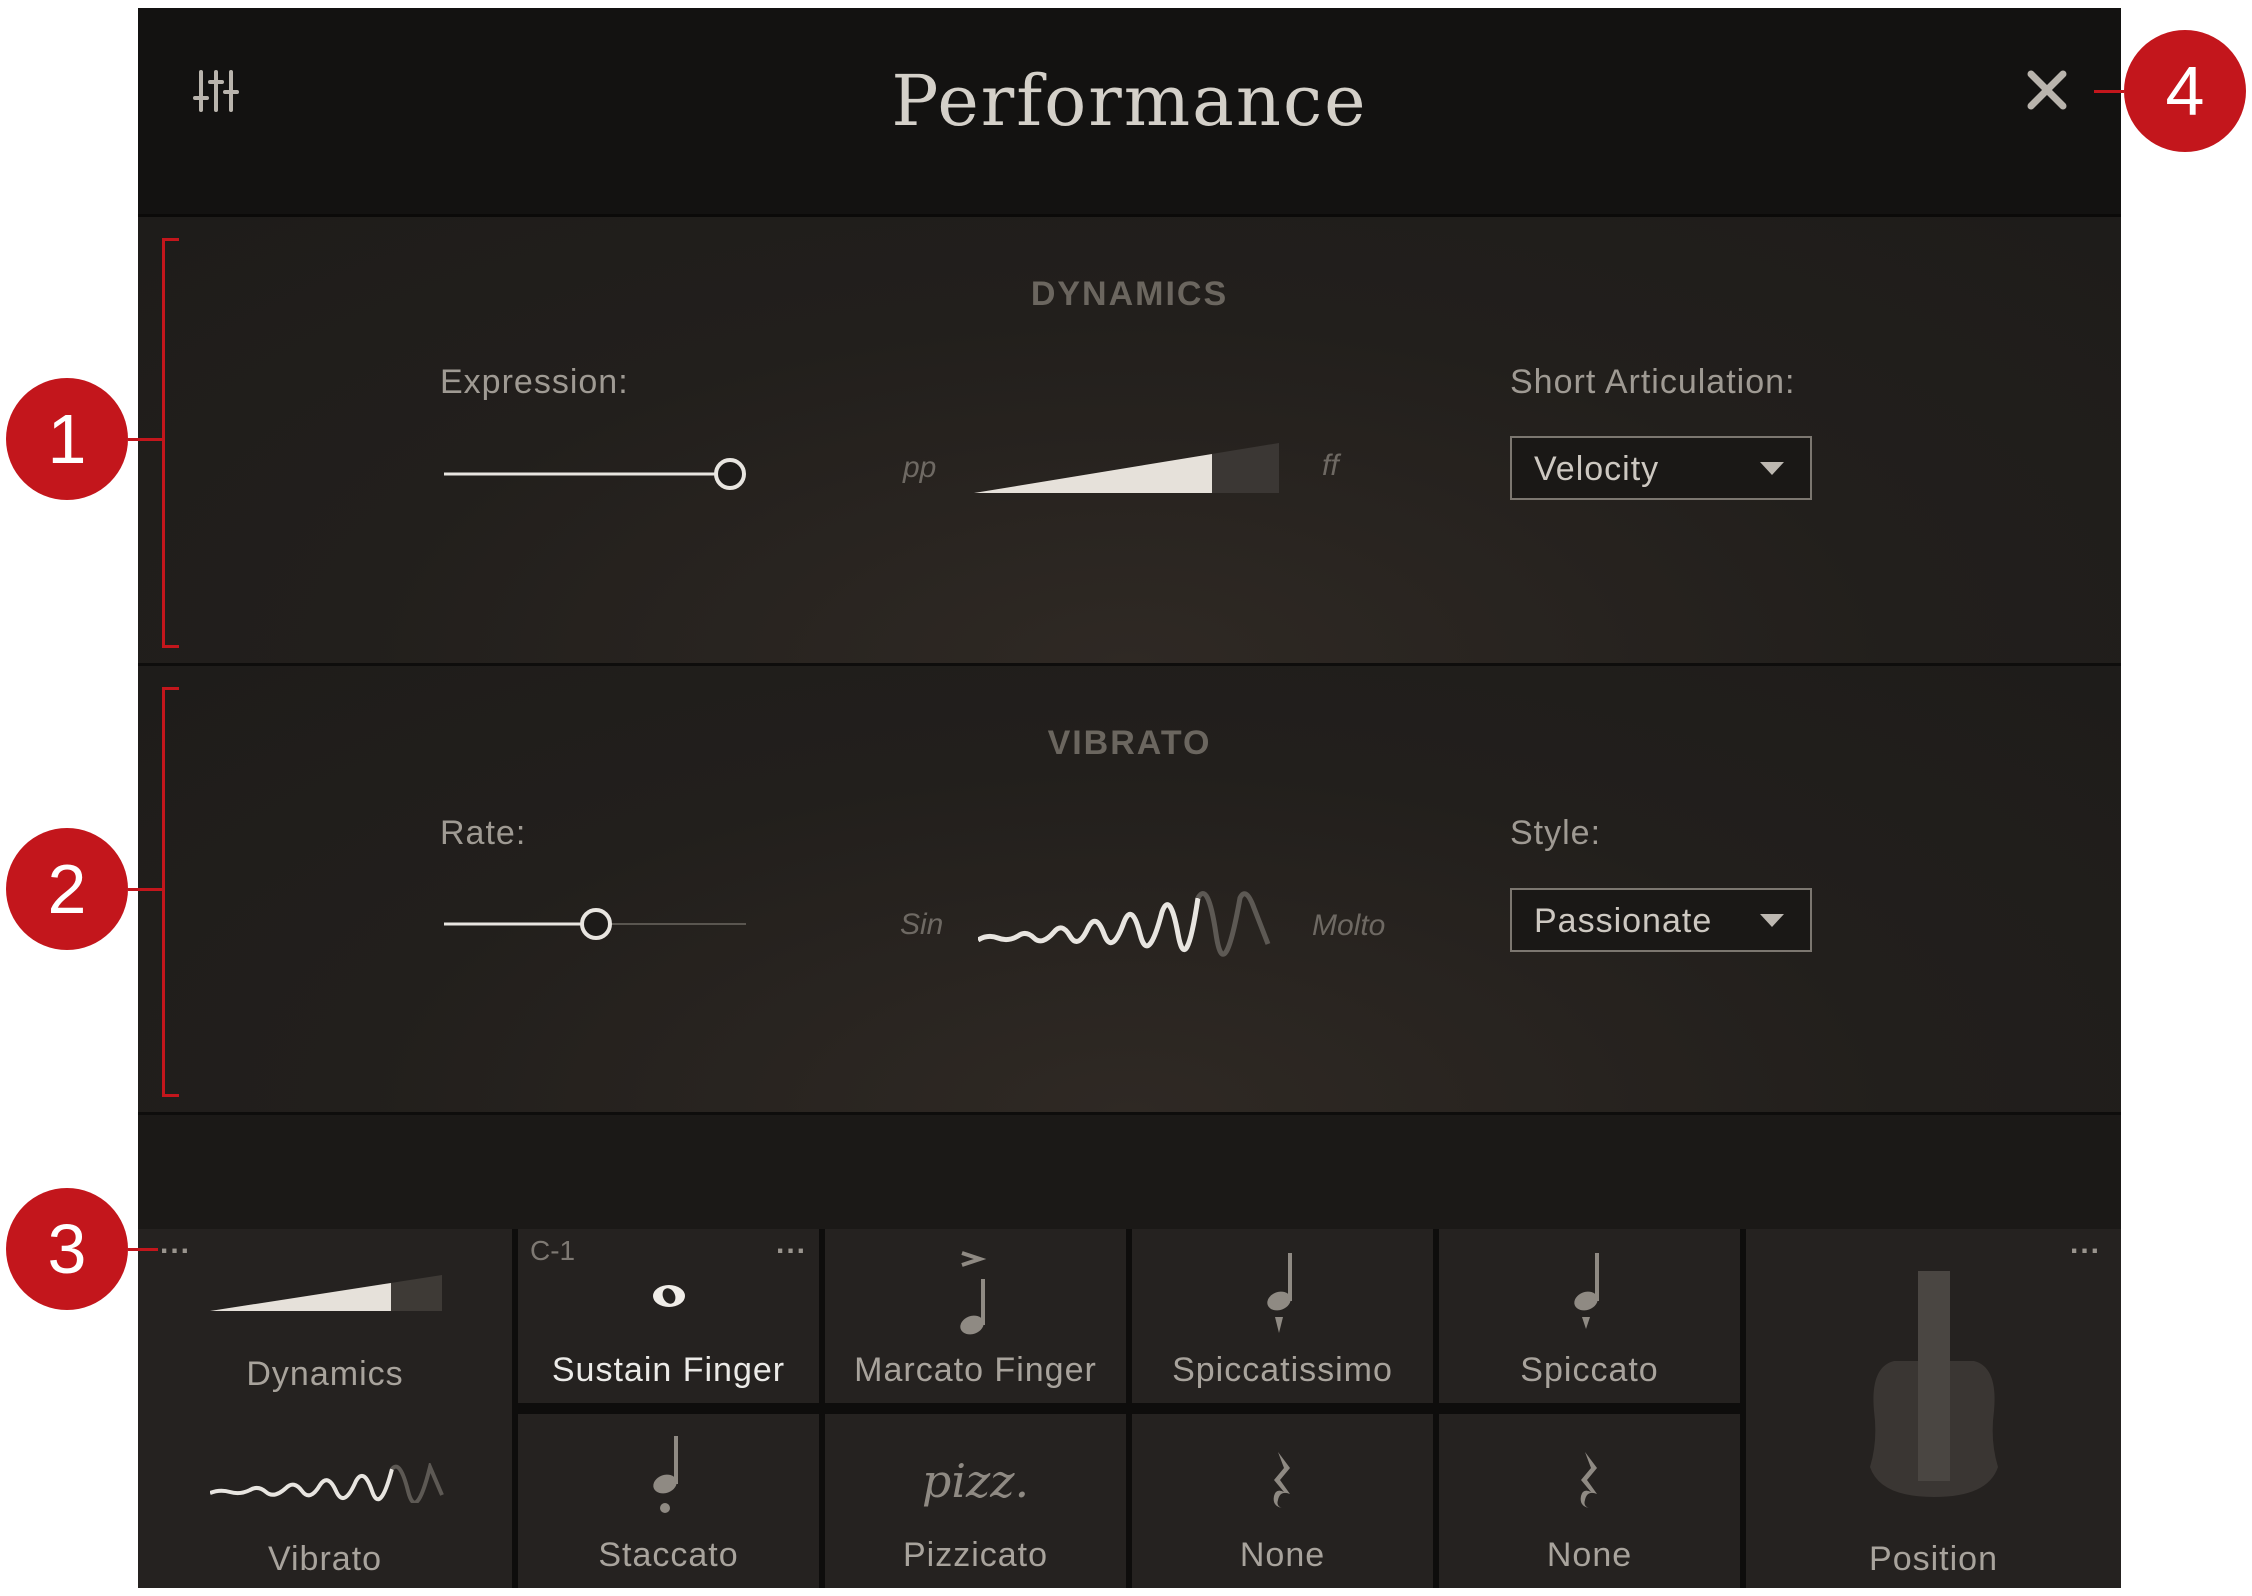 The height and width of the screenshot is (1596, 2252). I want to click on rate-slider-handle, so click(596, 924).